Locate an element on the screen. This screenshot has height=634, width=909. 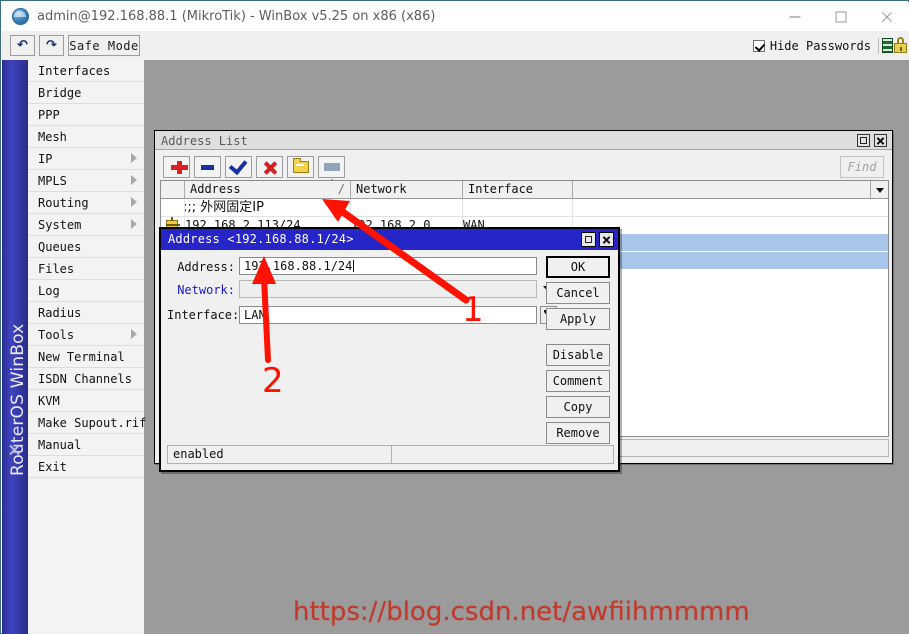
menu-item-exit: Exit is located at coordinates (86, 467).